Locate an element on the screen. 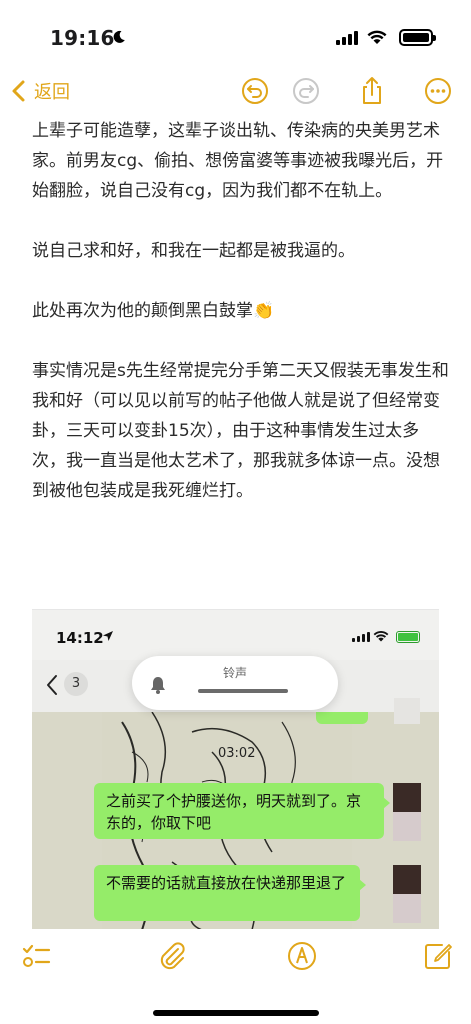 This screenshot has height=1024, width=471. bottom-toolbar is located at coordinates (235, 977).